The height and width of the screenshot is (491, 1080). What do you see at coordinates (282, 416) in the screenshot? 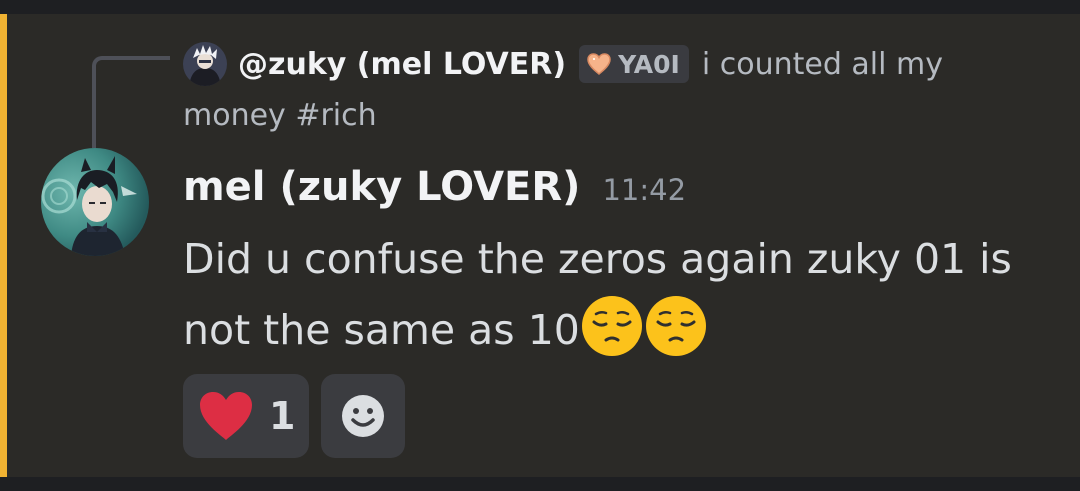
I see `reaction-count: 1` at bounding box center [282, 416].